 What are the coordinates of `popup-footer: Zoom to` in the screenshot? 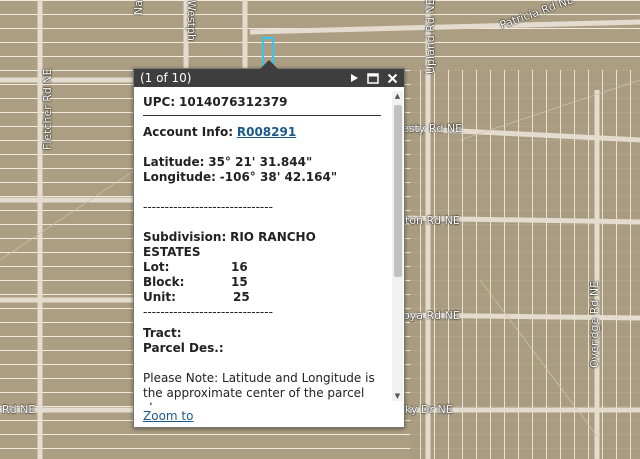 It's located at (168, 416).